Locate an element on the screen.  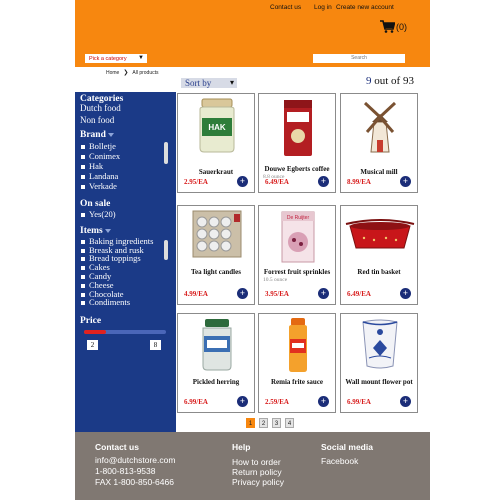
breadcrumb: Home ❯ All products is located at coordinates (132, 73).